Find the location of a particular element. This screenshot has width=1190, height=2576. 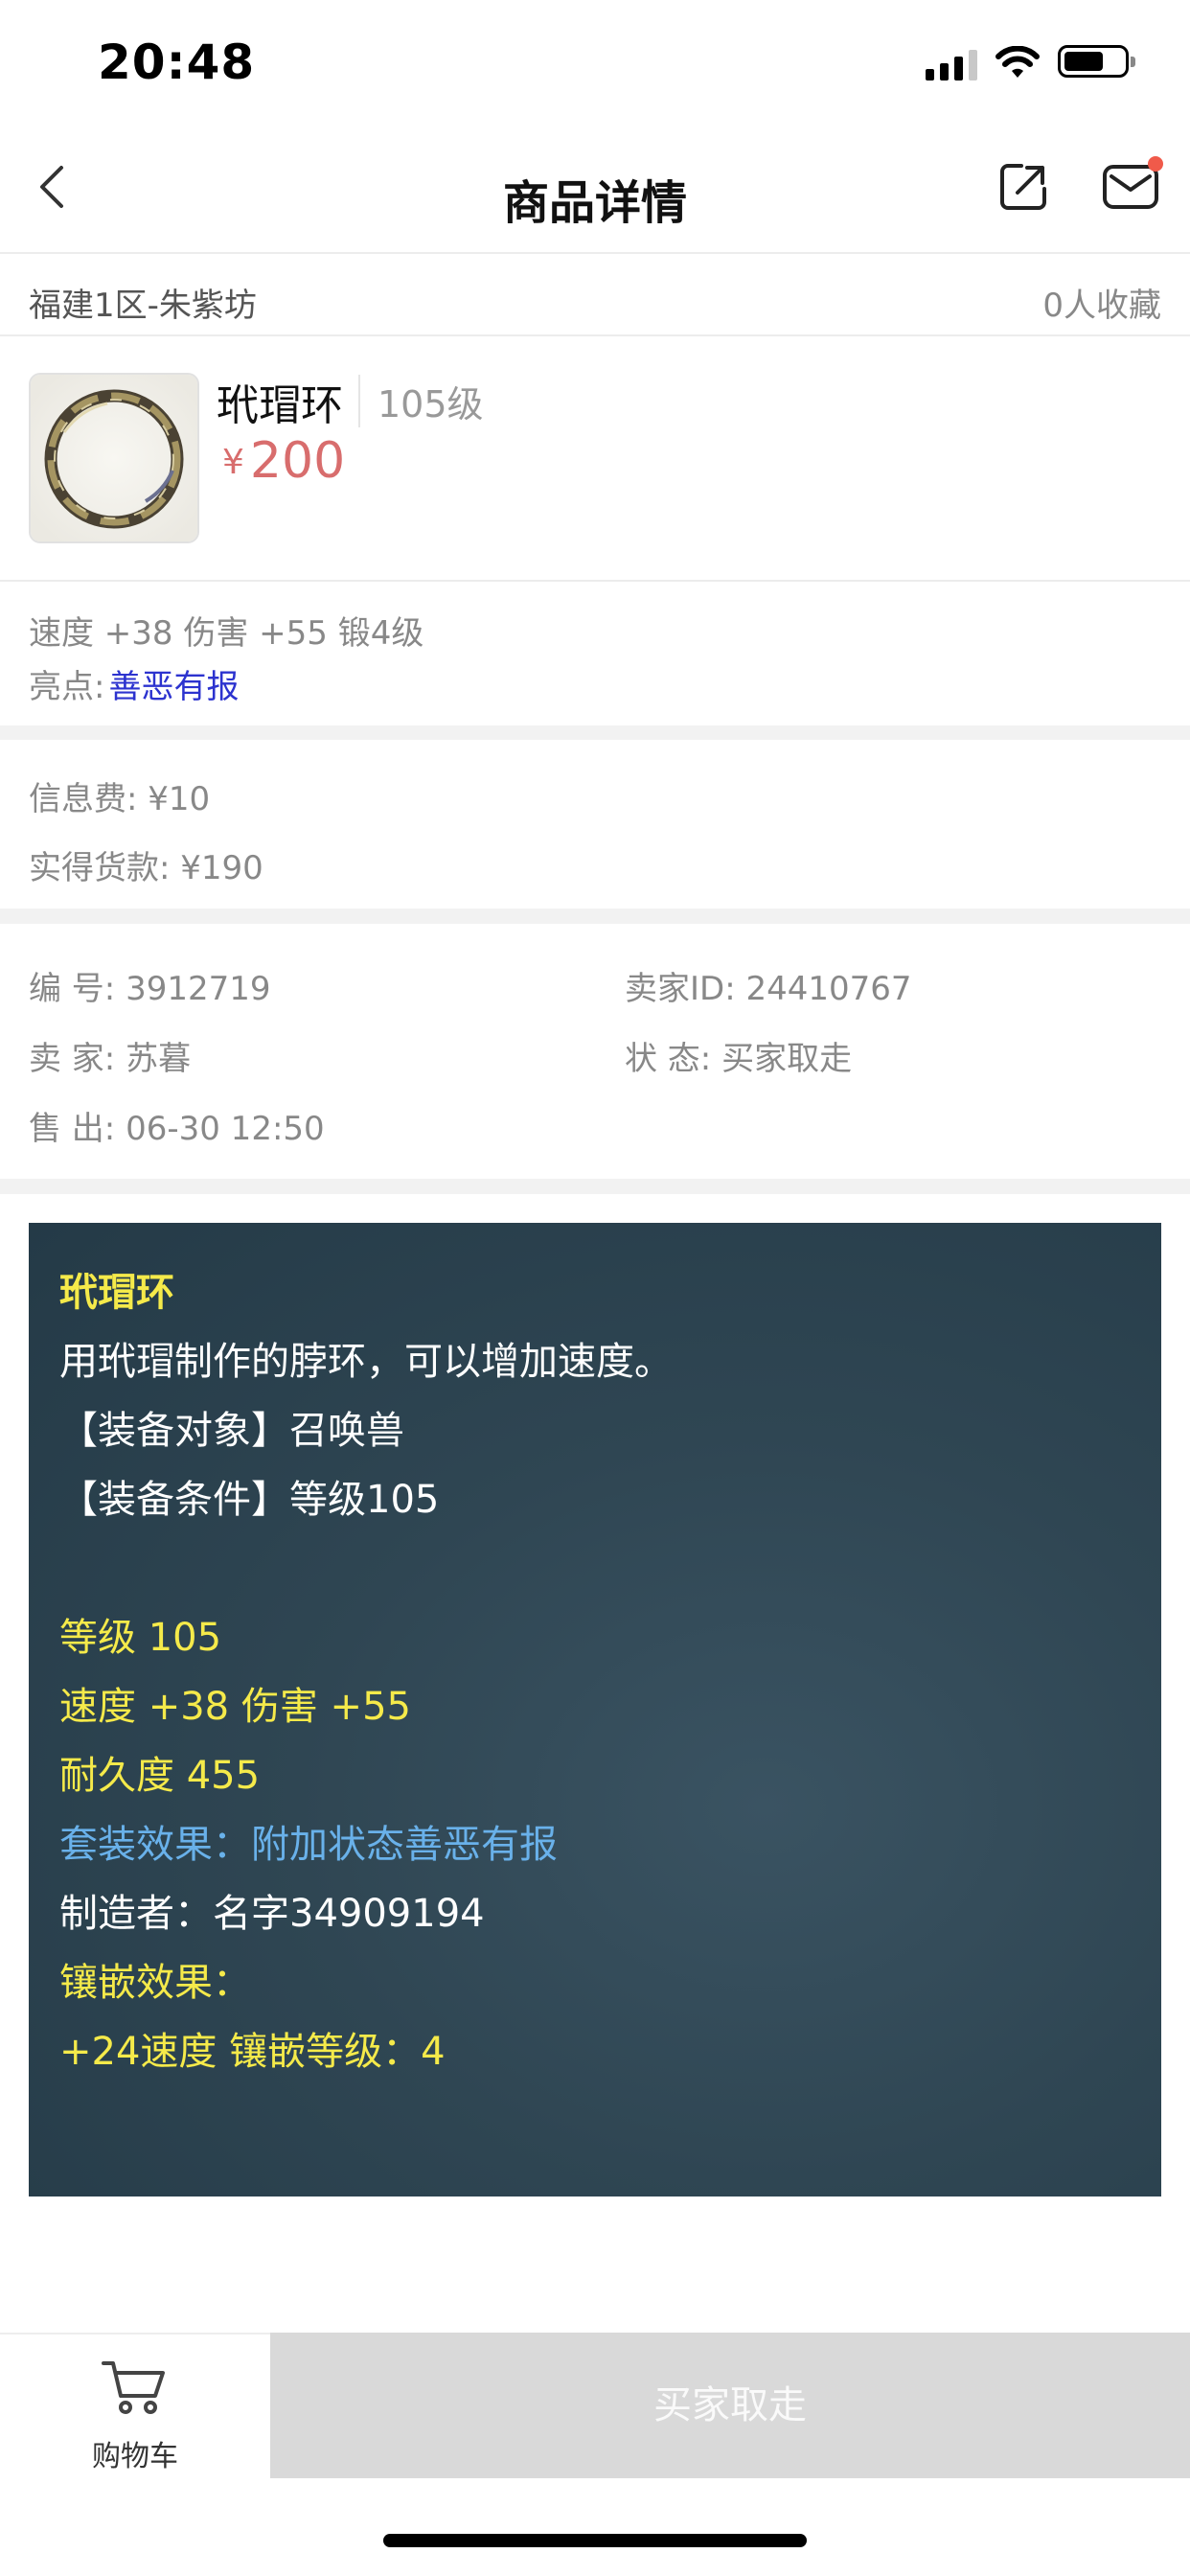

attributes-section: 速度 +38 伤害 +55 锻4级 亮点: 善恶有报 is located at coordinates (595, 653).